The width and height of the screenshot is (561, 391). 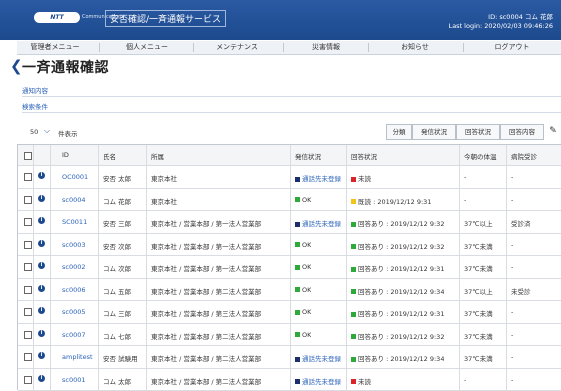 What do you see at coordinates (465, 177) in the screenshot?
I see `row-temperature: -` at bounding box center [465, 177].